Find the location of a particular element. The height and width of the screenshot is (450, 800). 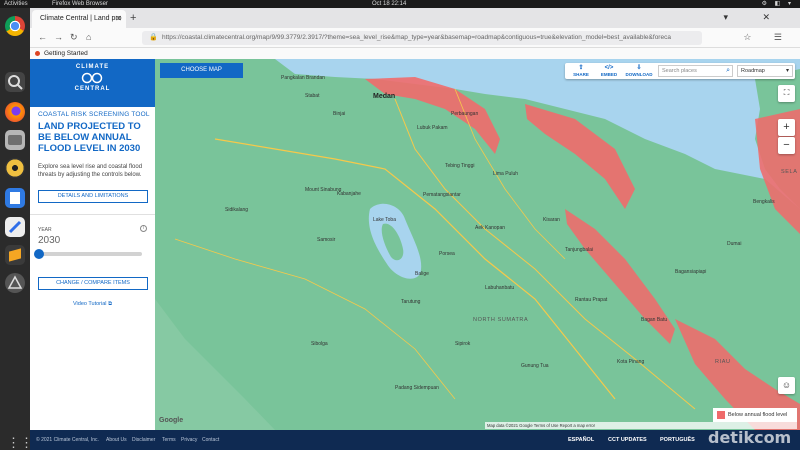

place-label: Porsea is located at coordinates (447, 254).